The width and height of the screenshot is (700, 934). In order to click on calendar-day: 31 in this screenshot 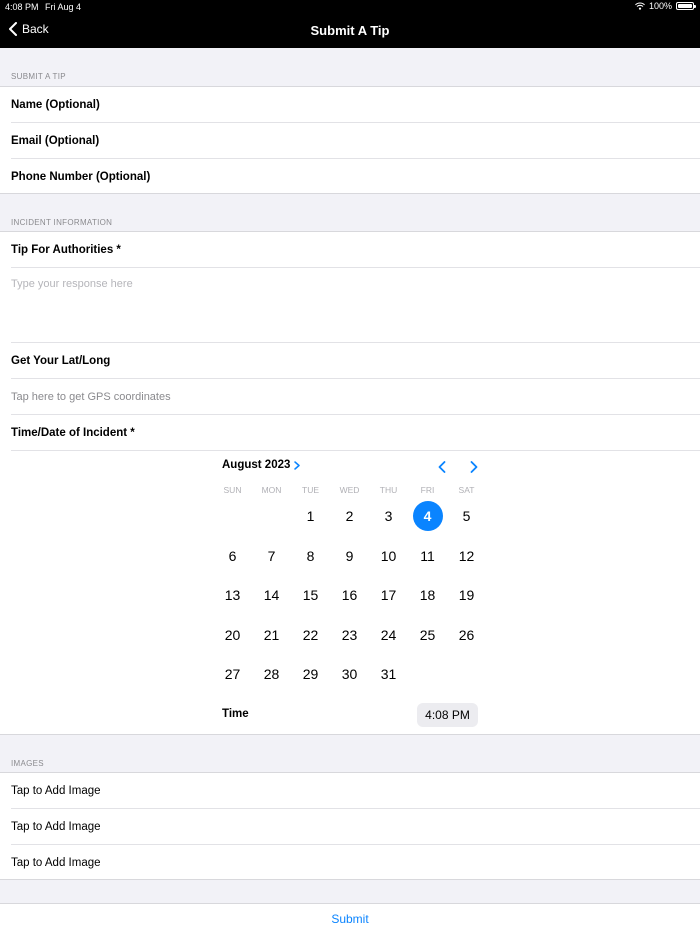, I will do `click(388, 674)`.